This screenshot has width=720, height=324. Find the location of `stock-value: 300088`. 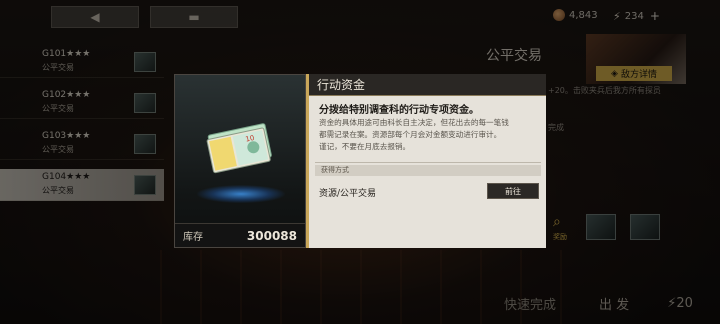

stock-value: 300088 is located at coordinates (271, 235).